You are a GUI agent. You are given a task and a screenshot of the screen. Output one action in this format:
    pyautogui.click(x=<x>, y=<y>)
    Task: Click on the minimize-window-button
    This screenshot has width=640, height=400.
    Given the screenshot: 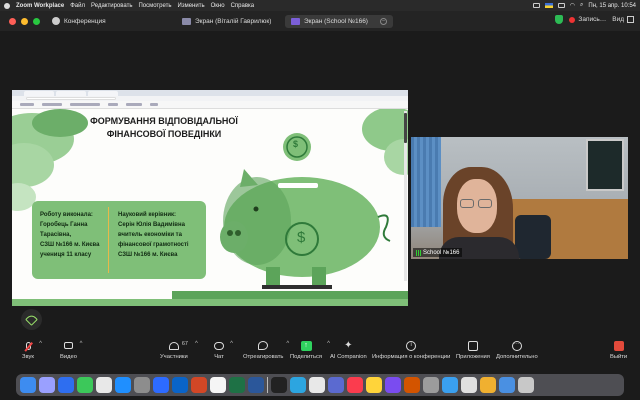 What is the action you would take?
    pyautogui.click(x=24, y=21)
    